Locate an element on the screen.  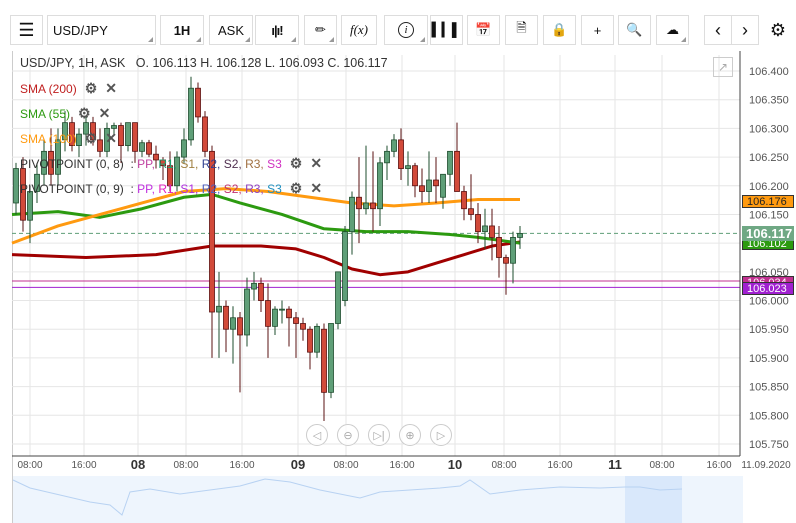
price-tick-label: 105.800 is located at coordinates (769, 416).